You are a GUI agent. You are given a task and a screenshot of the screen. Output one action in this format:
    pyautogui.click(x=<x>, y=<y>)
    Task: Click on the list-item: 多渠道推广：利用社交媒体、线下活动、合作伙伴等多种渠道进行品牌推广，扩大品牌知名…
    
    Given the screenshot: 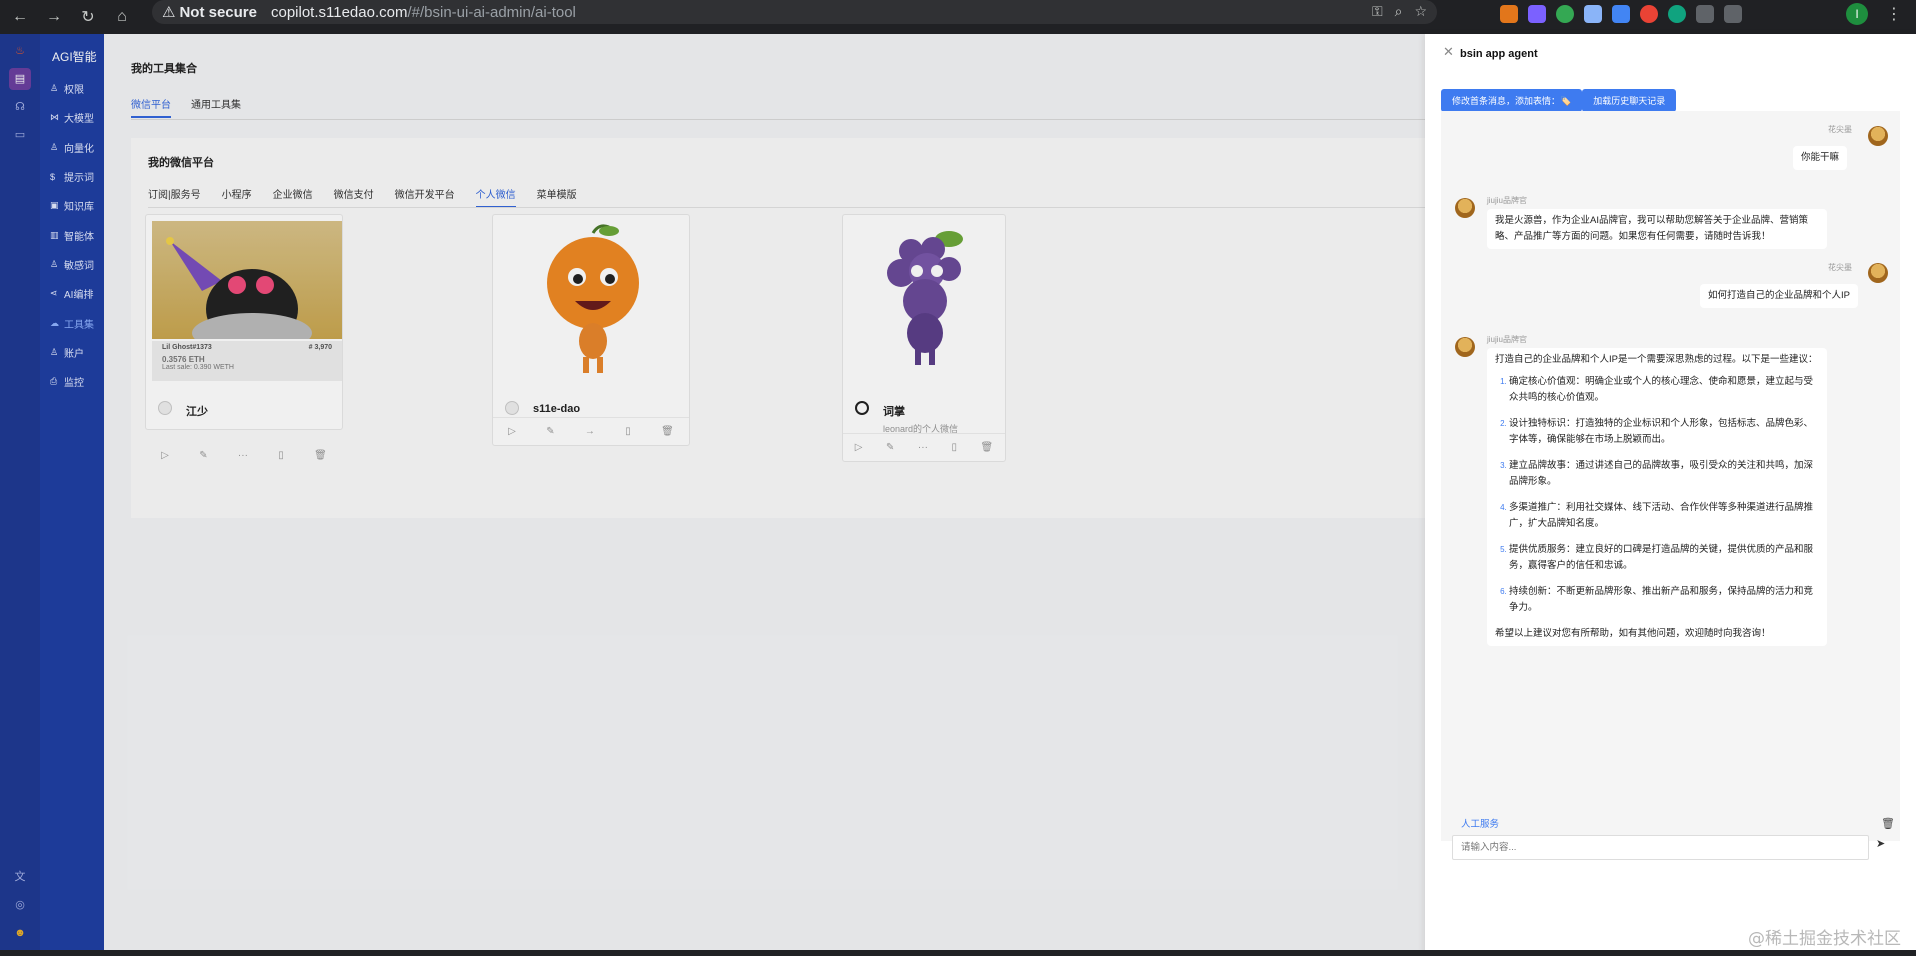 What is the action you would take?
    pyautogui.click(x=1664, y=516)
    